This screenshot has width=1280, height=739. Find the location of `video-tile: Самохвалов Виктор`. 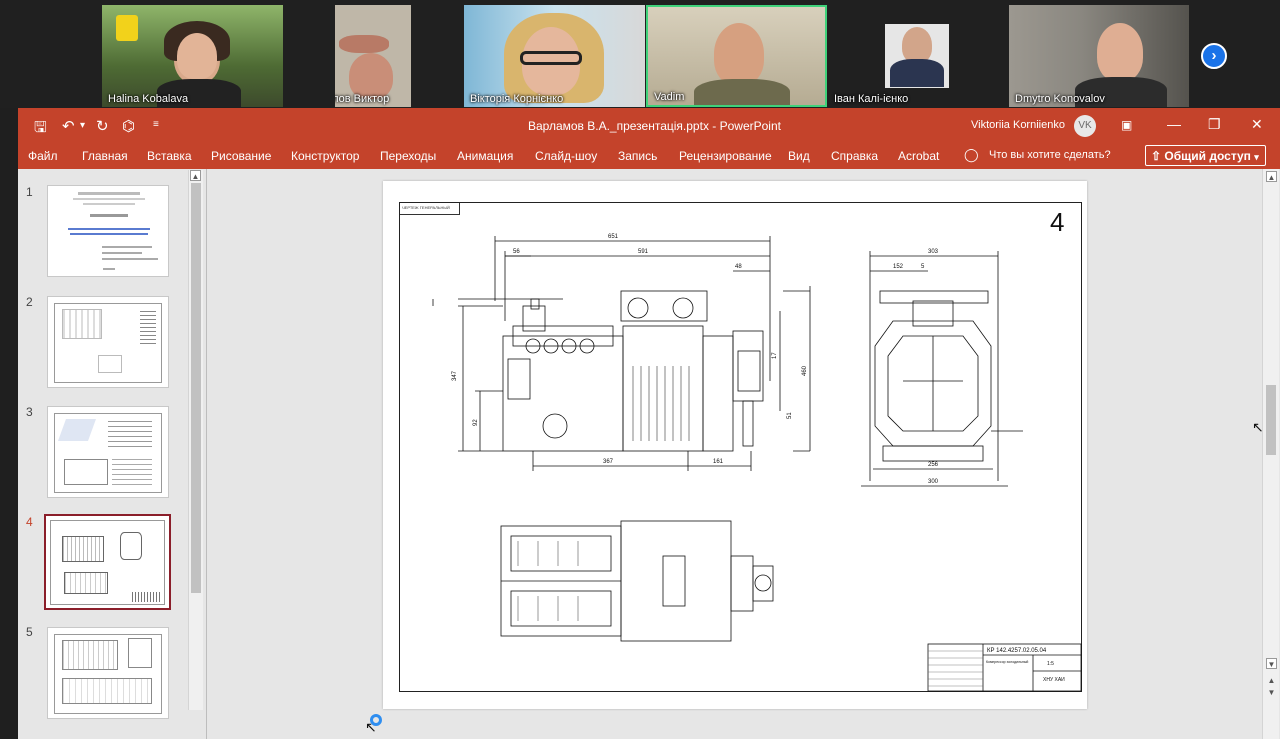

video-tile: Самохвалов Виктор is located at coordinates (373, 56).